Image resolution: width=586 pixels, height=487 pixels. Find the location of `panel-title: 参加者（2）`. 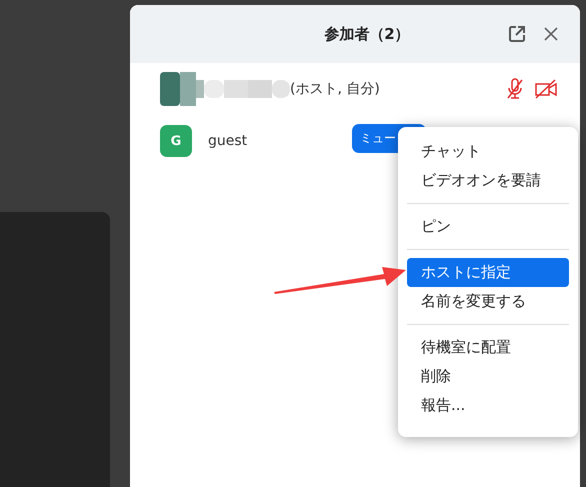

panel-title: 参加者（2） is located at coordinates (367, 34).